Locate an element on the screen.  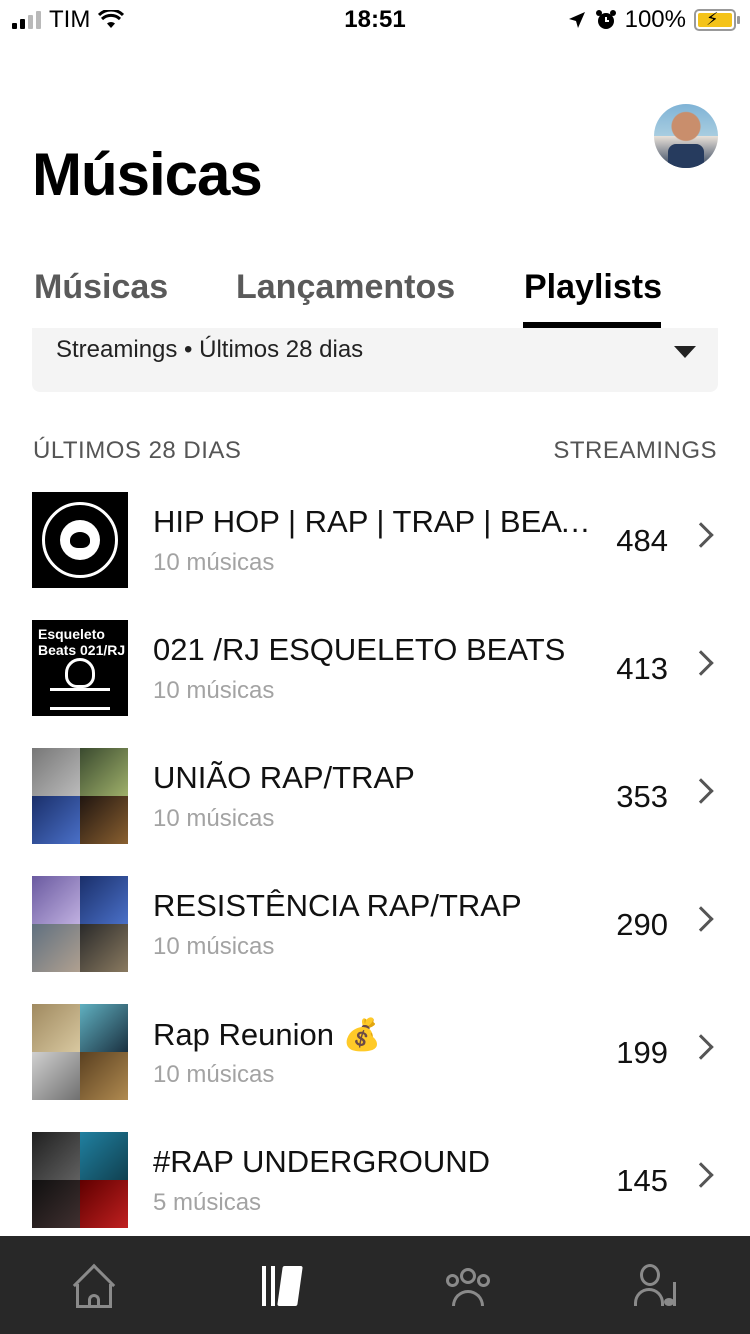
playlist-streams: 353 is located at coordinates (642, 796).